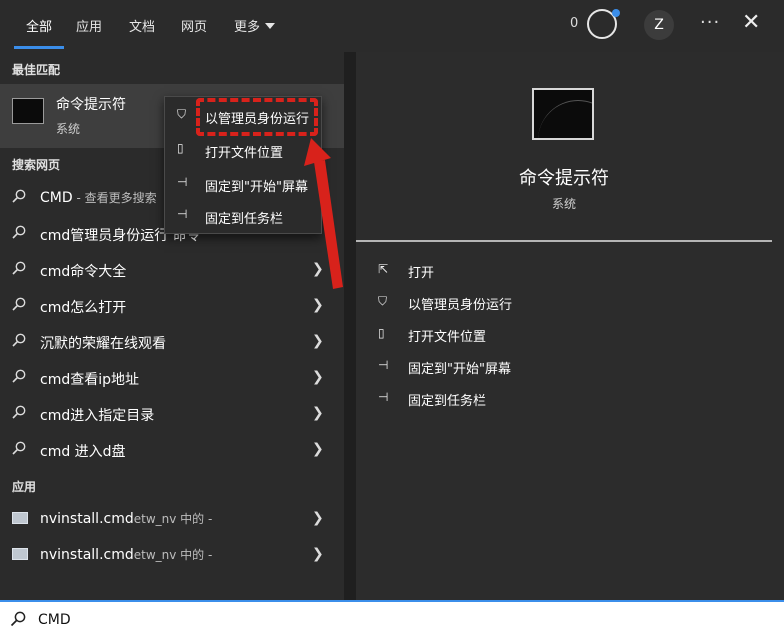 The width and height of the screenshot is (784, 637). What do you see at coordinates (194, 25) in the screenshot?
I see `tab-web: 网页` at bounding box center [194, 25].